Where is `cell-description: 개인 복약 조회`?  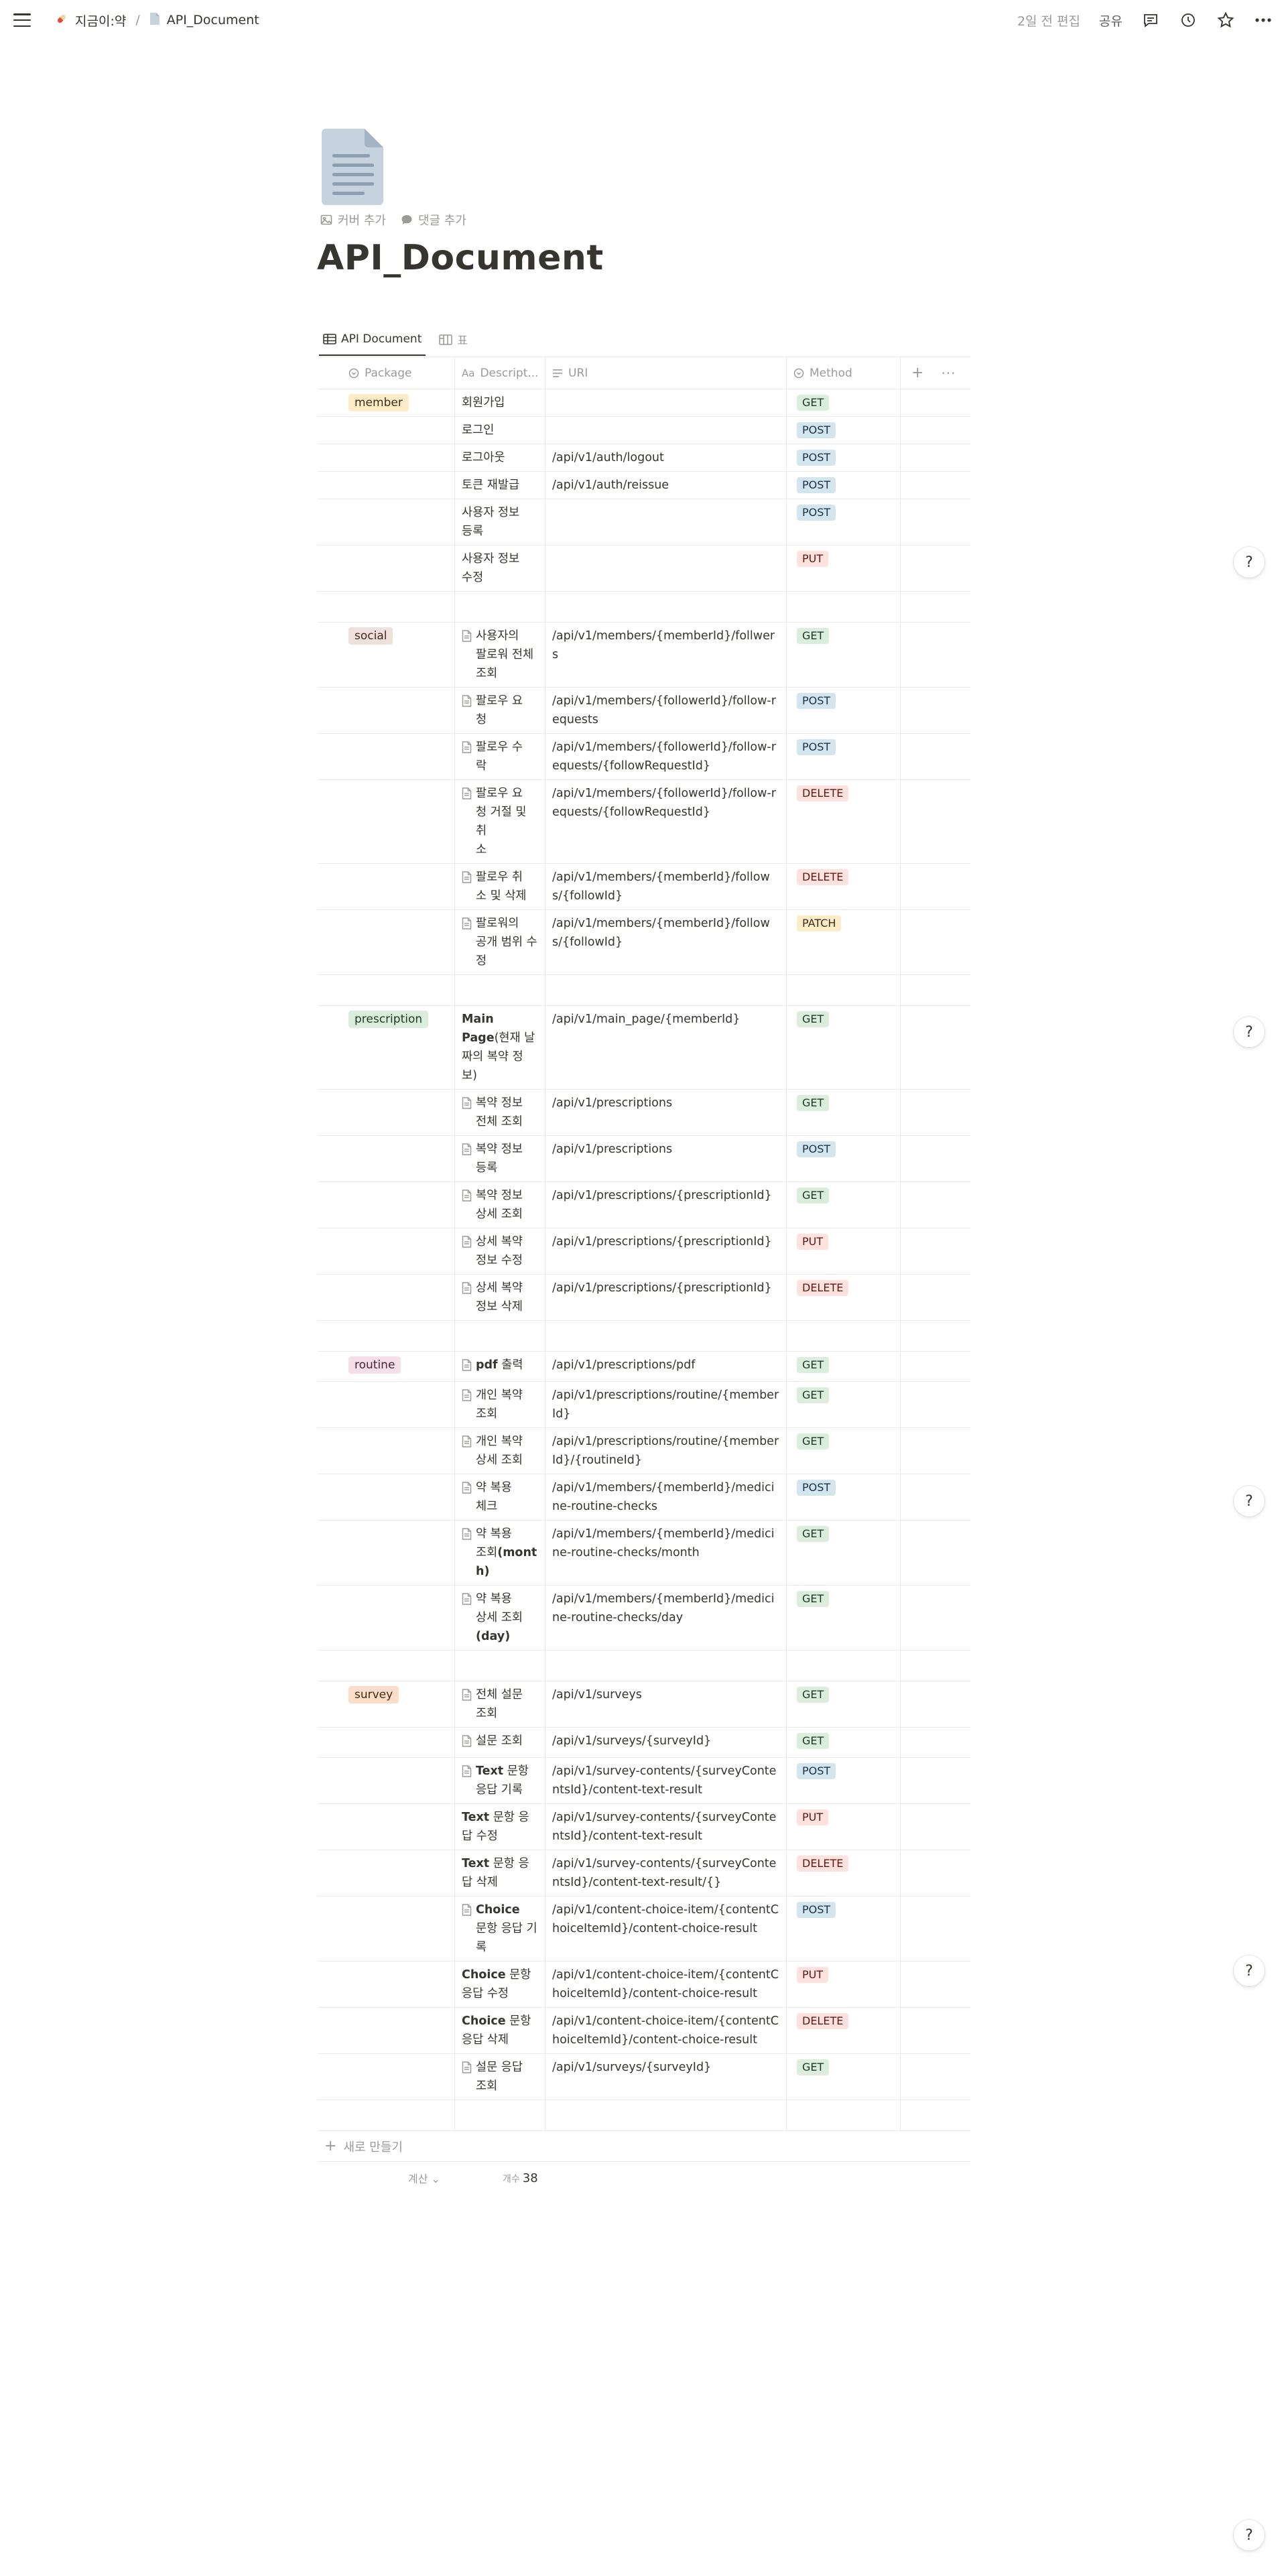
cell-description: 개인 복약 조회 is located at coordinates (500, 1404).